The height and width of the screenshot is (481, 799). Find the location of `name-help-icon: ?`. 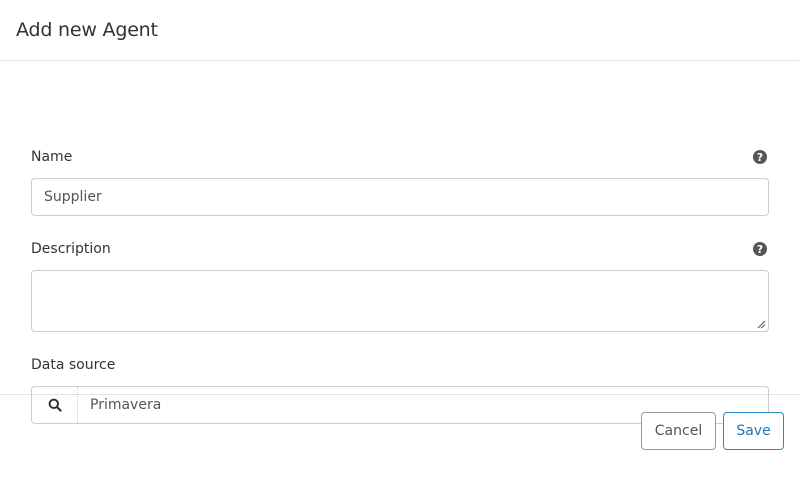

name-help-icon: ? is located at coordinates (760, 157).